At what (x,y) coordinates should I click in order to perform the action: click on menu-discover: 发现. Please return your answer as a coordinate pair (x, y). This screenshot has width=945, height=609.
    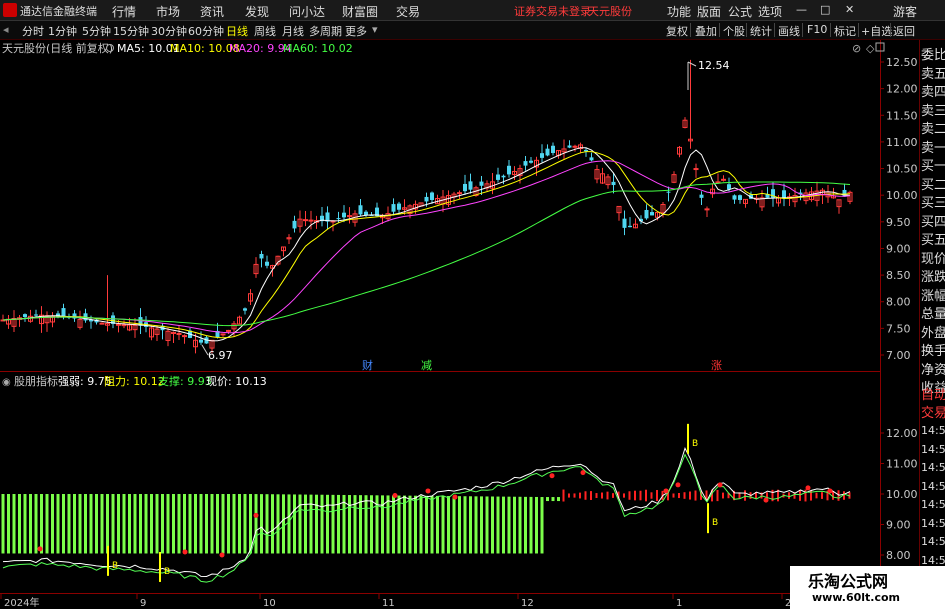
    Looking at the image, I should click on (257, 11).